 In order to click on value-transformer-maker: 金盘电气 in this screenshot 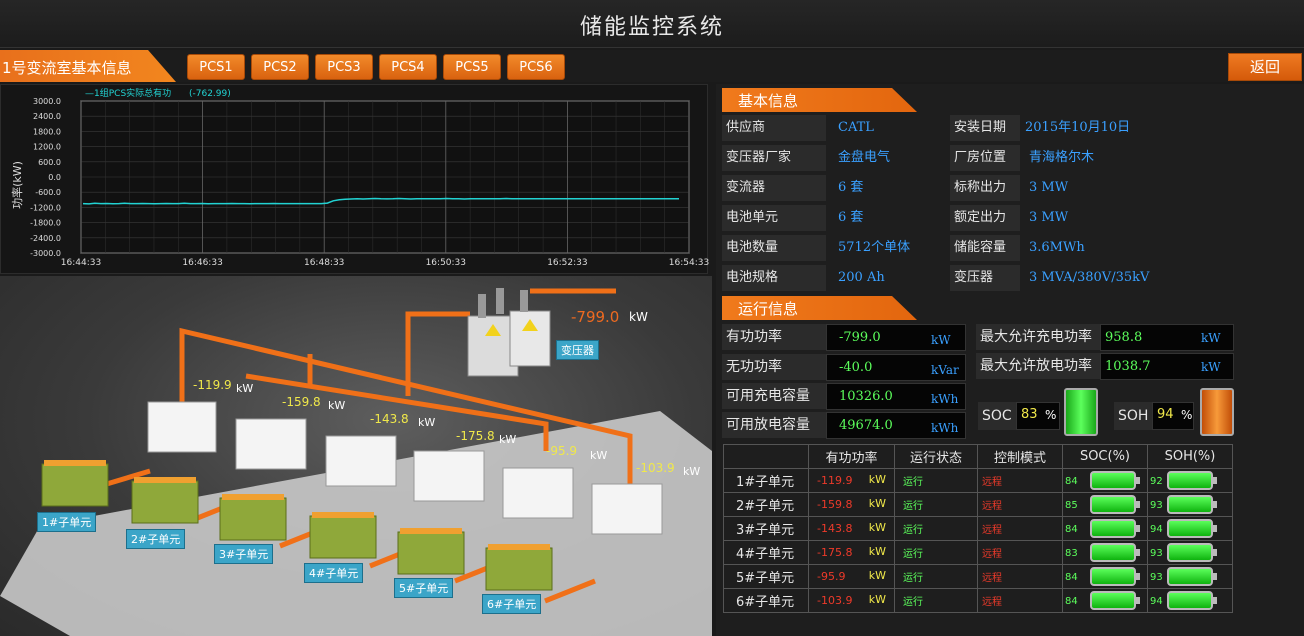, I will do `click(864, 157)`.